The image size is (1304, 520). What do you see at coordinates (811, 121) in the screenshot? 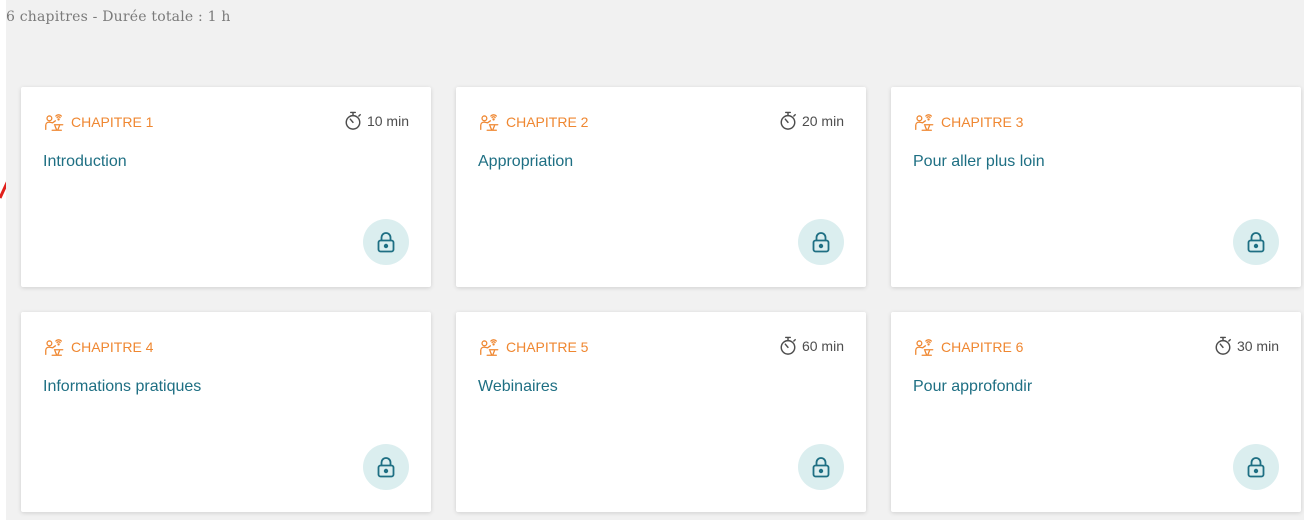
I see `chapter-duration: 20 min` at bounding box center [811, 121].